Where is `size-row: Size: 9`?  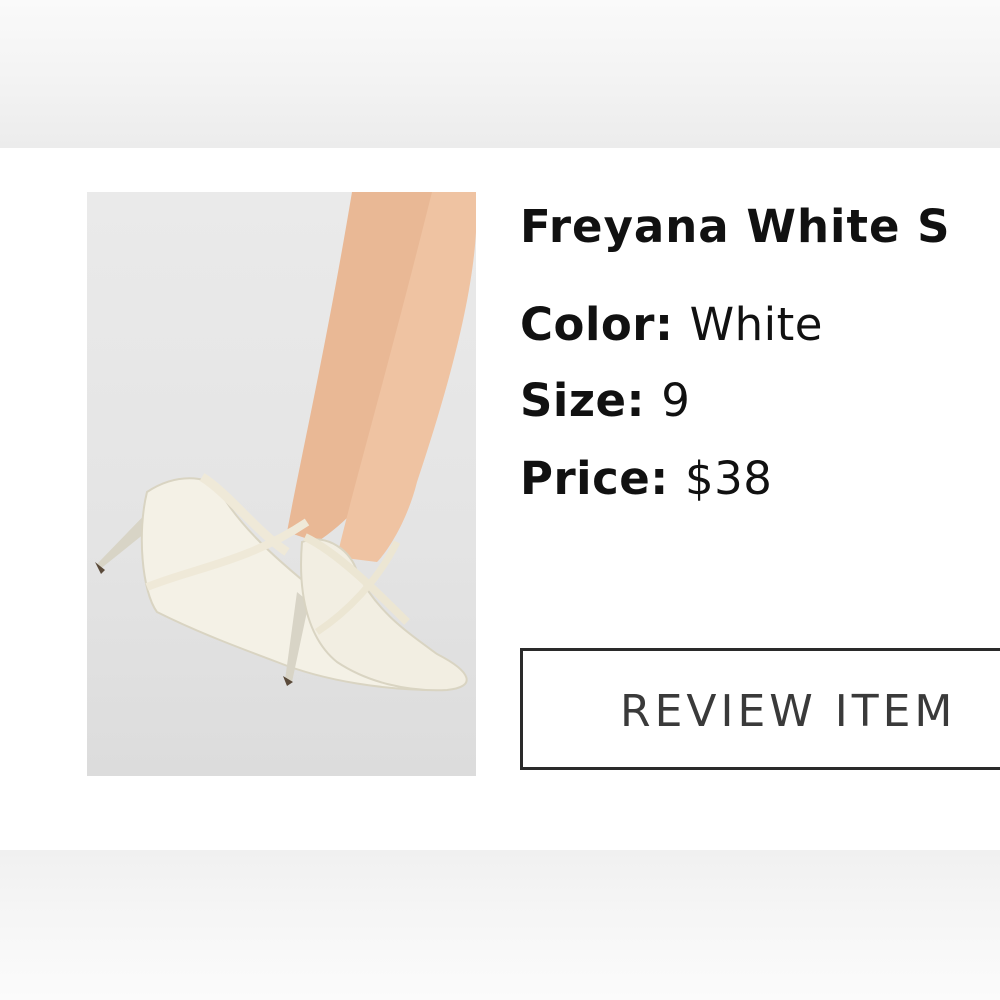
size-row: Size: 9 is located at coordinates (605, 400).